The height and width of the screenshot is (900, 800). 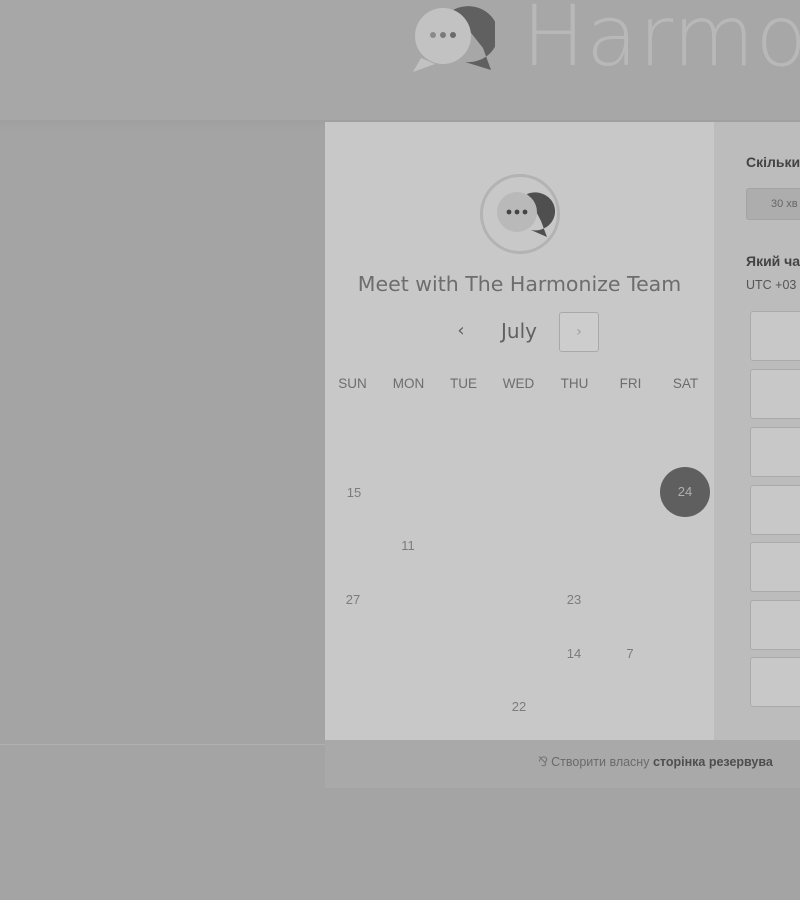 What do you see at coordinates (630, 383) in the screenshot?
I see `weekday-fri: FRI` at bounding box center [630, 383].